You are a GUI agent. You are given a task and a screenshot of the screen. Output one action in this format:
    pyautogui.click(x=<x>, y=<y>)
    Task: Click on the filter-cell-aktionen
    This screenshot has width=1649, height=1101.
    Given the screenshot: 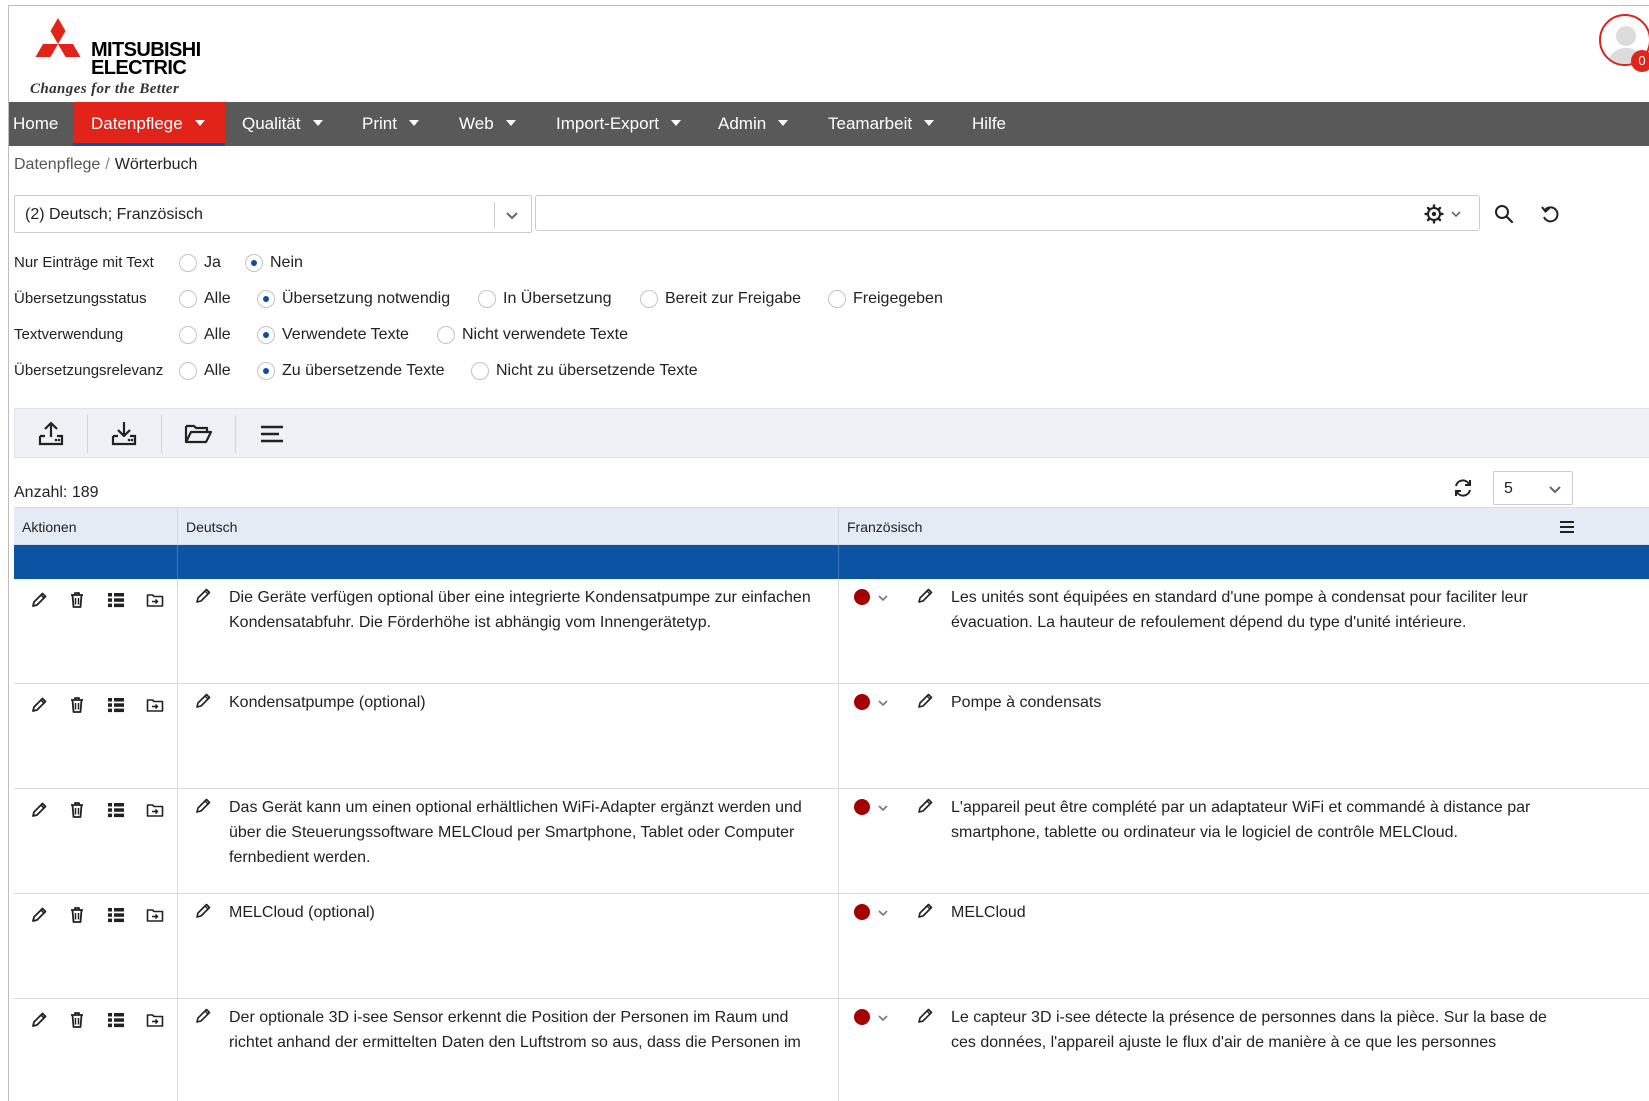 What is the action you would take?
    pyautogui.click(x=96, y=562)
    